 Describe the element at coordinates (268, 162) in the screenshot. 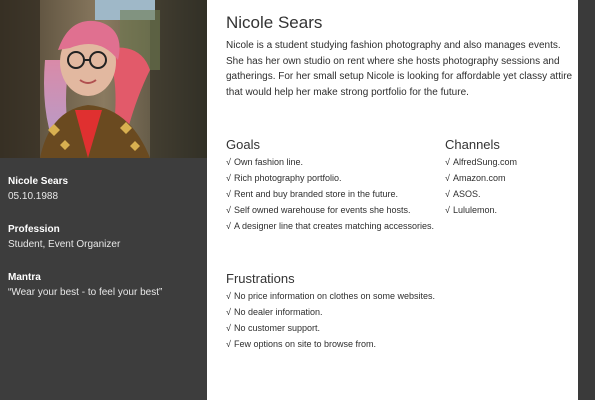

I see `goal-text: Own fashion line.` at that location.